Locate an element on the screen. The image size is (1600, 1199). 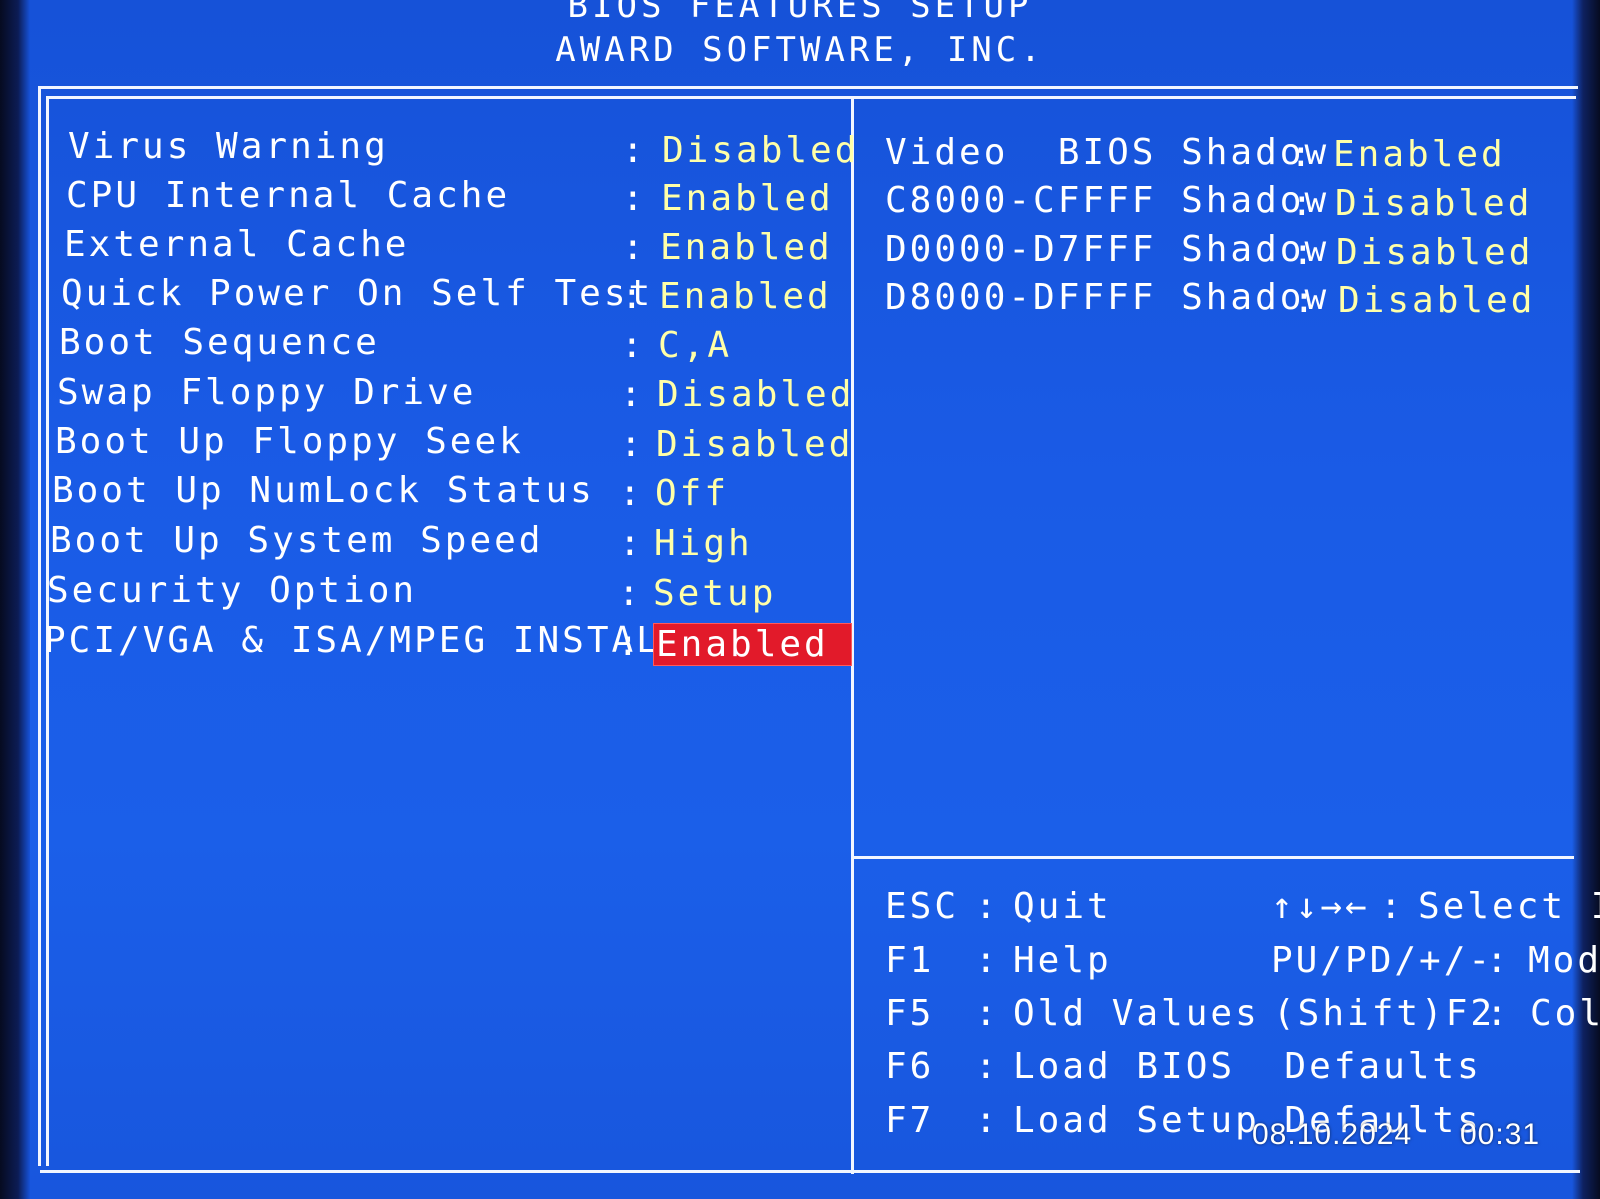
help-key-esc: ESC is located at coordinates (922, 906).